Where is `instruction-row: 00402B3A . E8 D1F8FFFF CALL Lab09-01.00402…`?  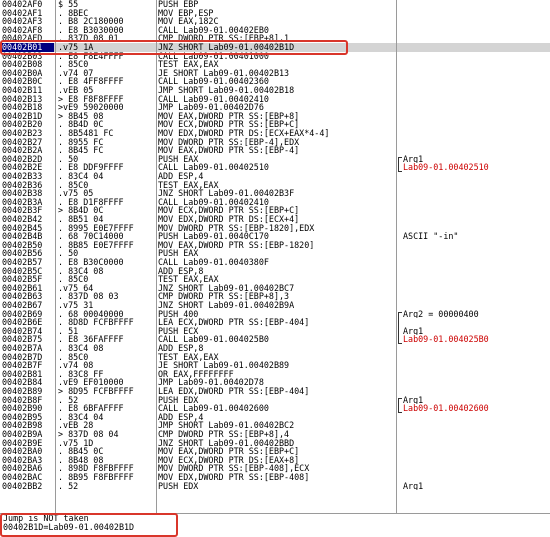 instruction-row: 00402B3A . E8 D1F8FFFF CALL Lab09-01.00402… is located at coordinates (275, 202).